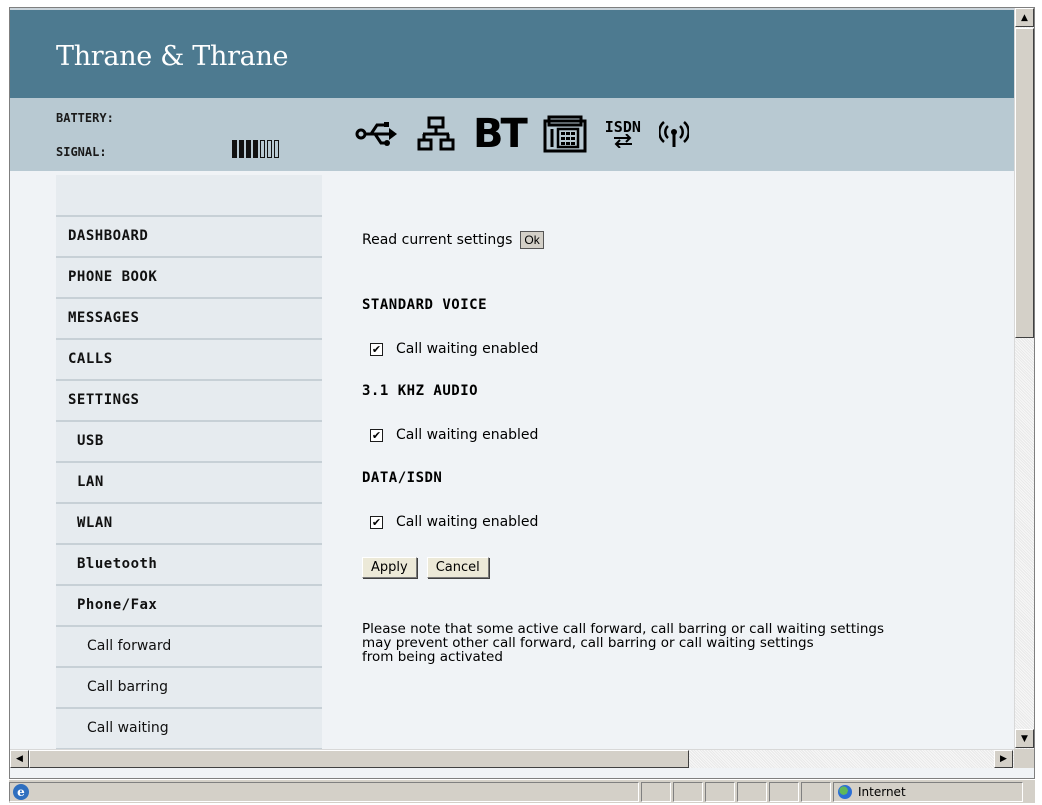 This screenshot has height=805, width=1042. What do you see at coordinates (376, 349) in the screenshot?
I see `standard-voice-checkbox: ✔` at bounding box center [376, 349].